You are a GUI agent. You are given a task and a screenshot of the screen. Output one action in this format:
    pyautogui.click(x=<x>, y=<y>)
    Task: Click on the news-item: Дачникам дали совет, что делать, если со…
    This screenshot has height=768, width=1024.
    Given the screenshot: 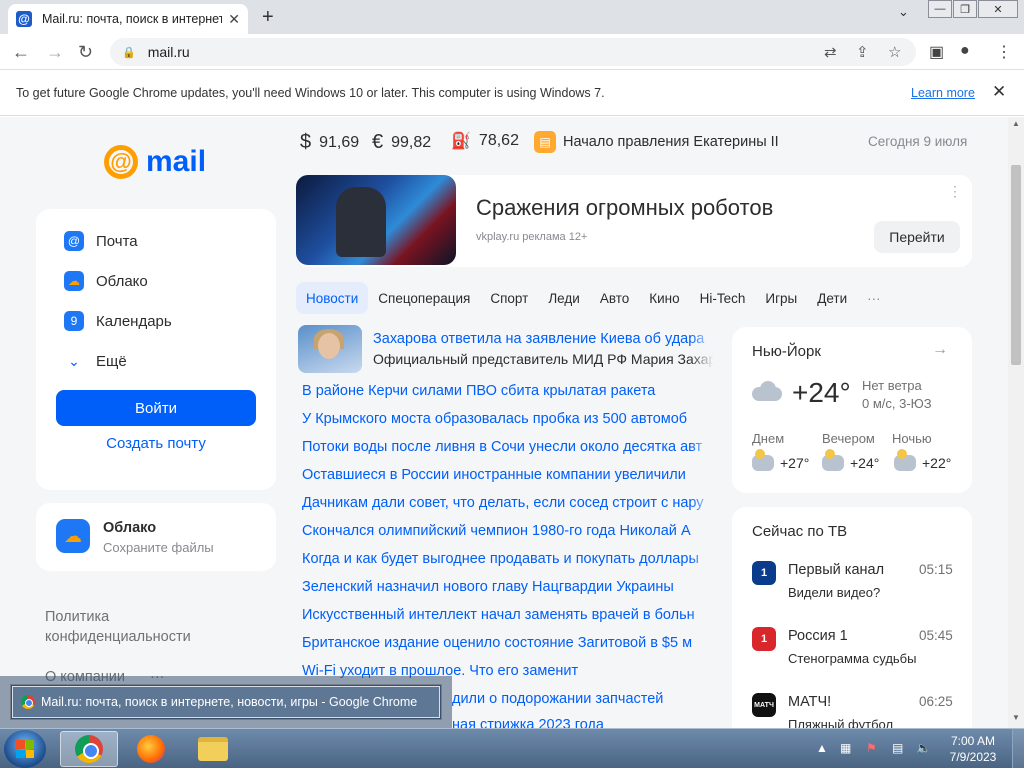 What is the action you would take?
    pyautogui.click(x=506, y=503)
    